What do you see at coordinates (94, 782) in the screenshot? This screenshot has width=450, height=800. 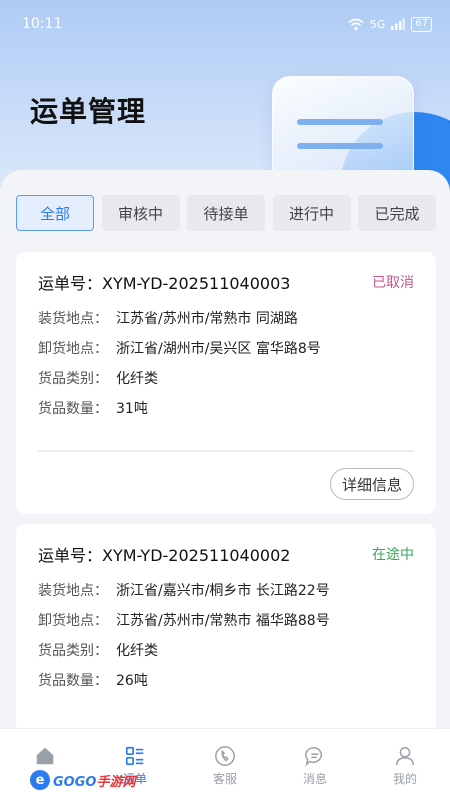 I see `watermark-text: GOGO手游网` at bounding box center [94, 782].